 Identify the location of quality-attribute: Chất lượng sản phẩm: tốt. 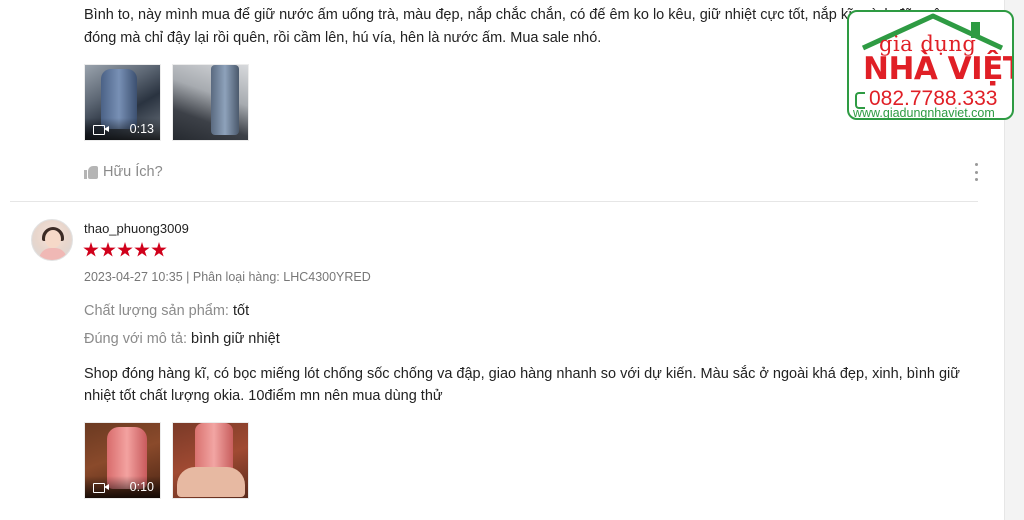
(166, 311).